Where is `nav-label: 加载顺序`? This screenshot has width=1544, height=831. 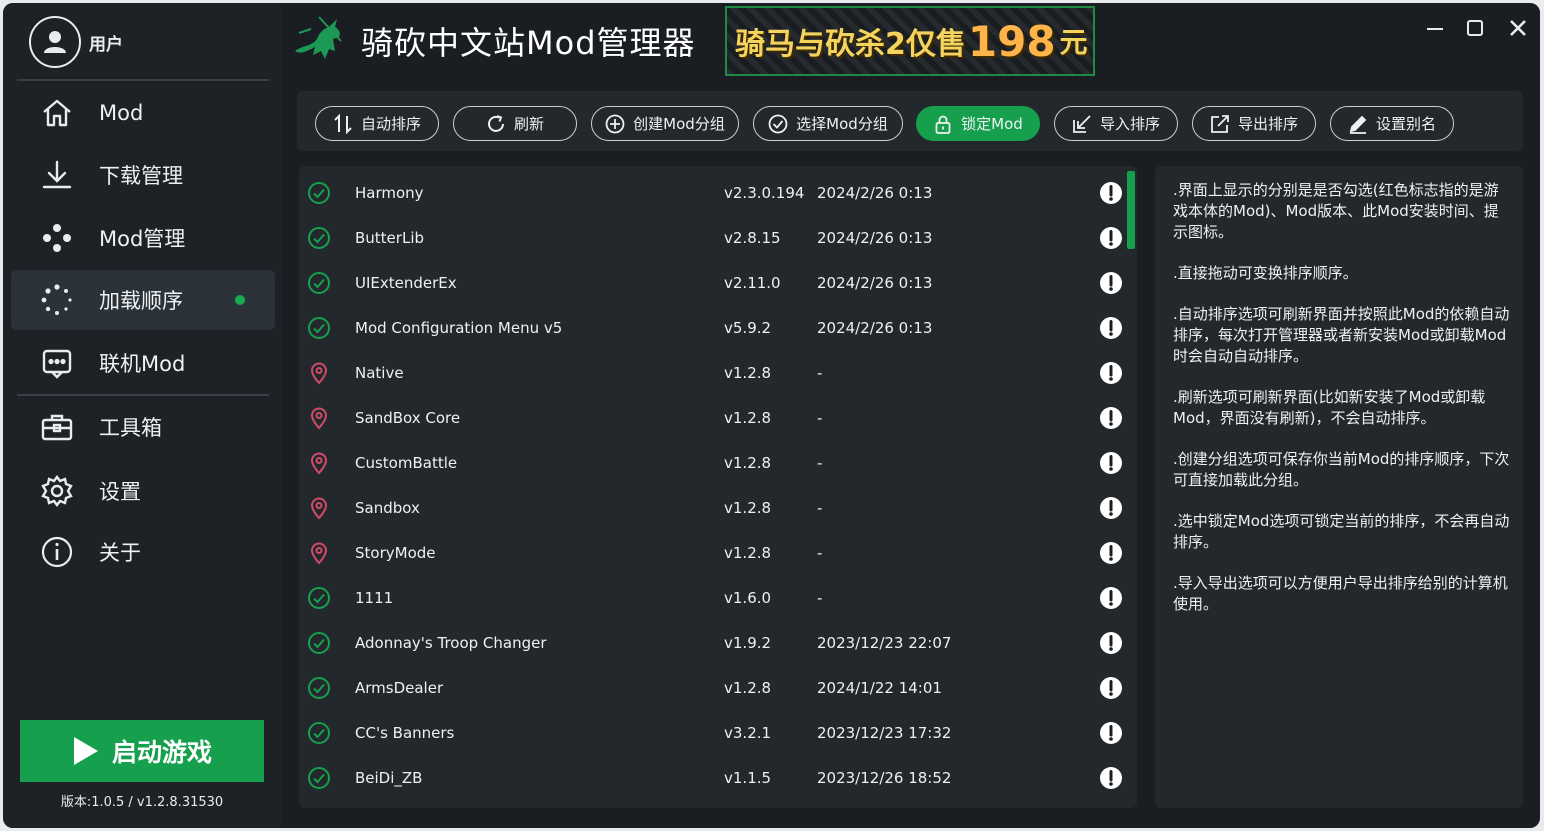 nav-label: 加载顺序 is located at coordinates (141, 301).